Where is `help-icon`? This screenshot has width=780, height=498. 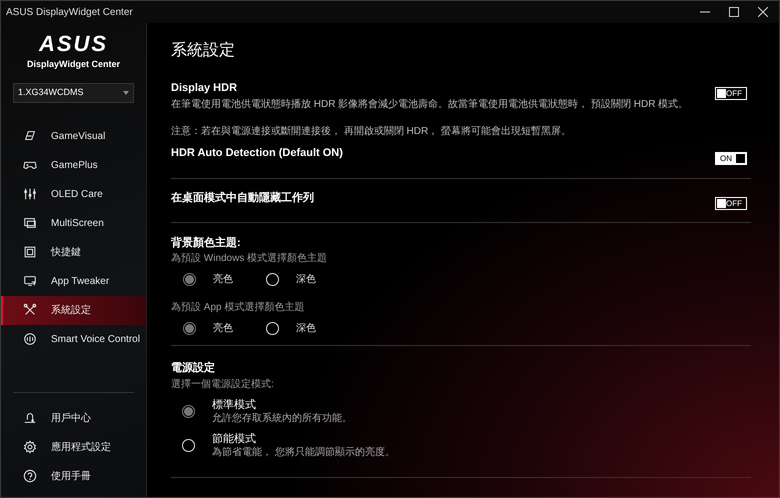 help-icon is located at coordinates (30, 476).